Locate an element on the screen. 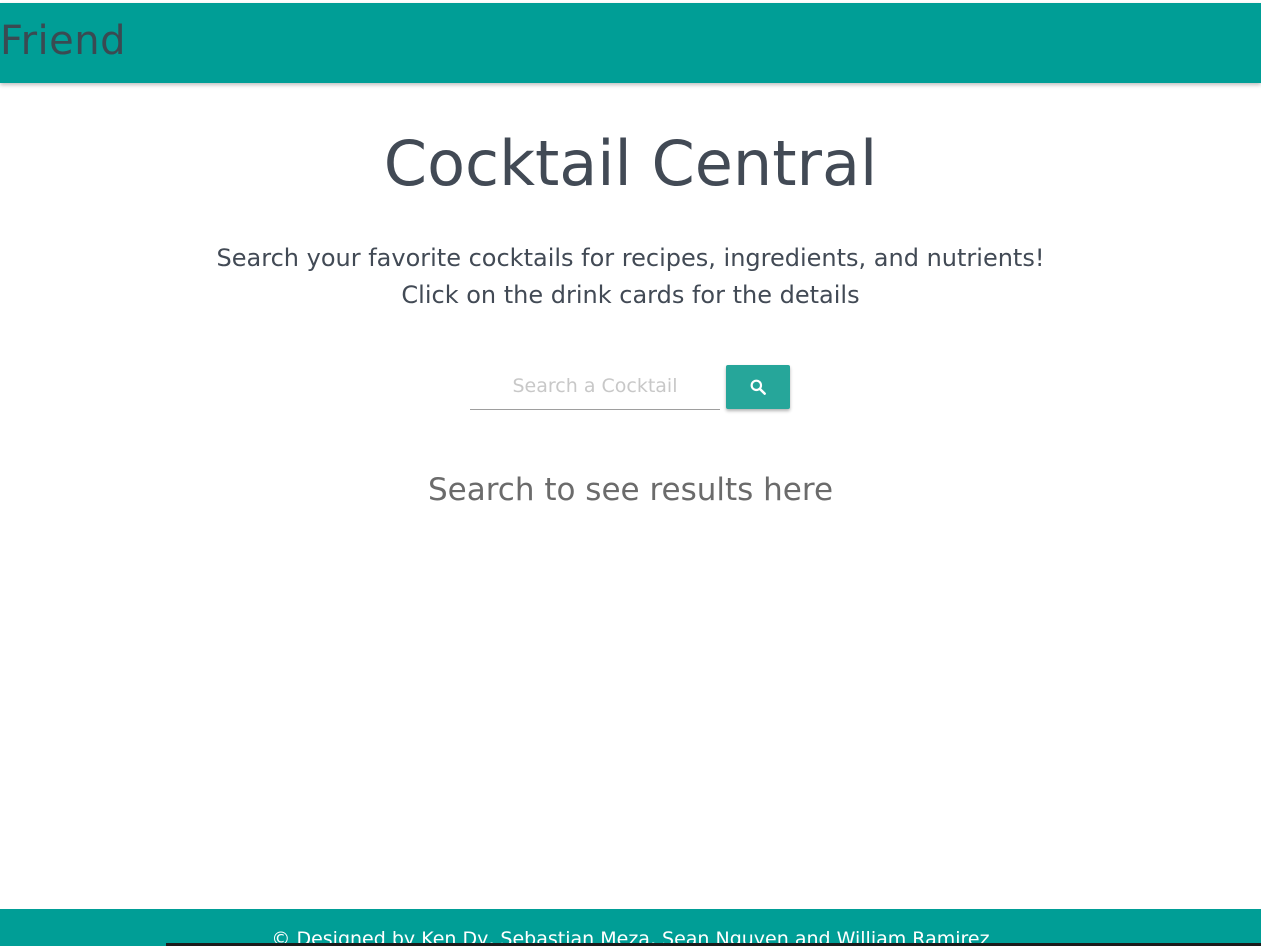  subtitle-line-2: Click on the drink cards for the details is located at coordinates (630, 295).